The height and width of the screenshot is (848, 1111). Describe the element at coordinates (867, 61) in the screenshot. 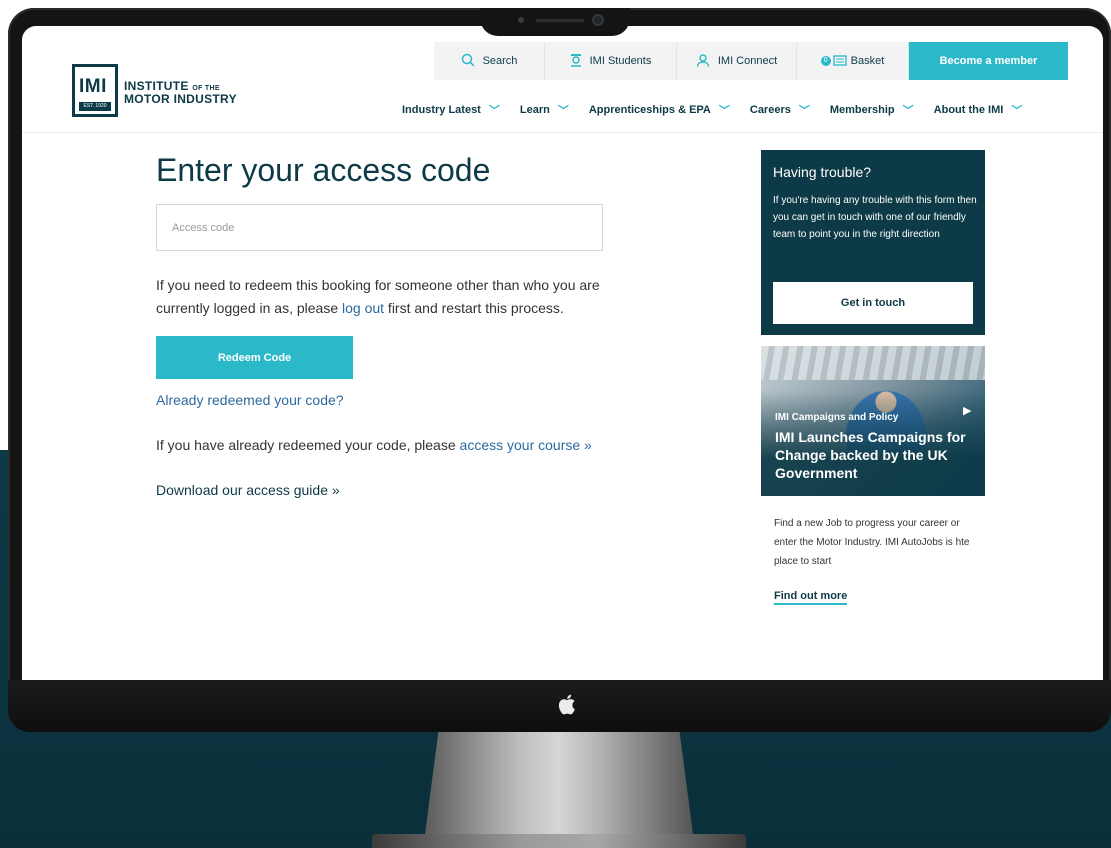

I see `basket-label: Basket` at that location.